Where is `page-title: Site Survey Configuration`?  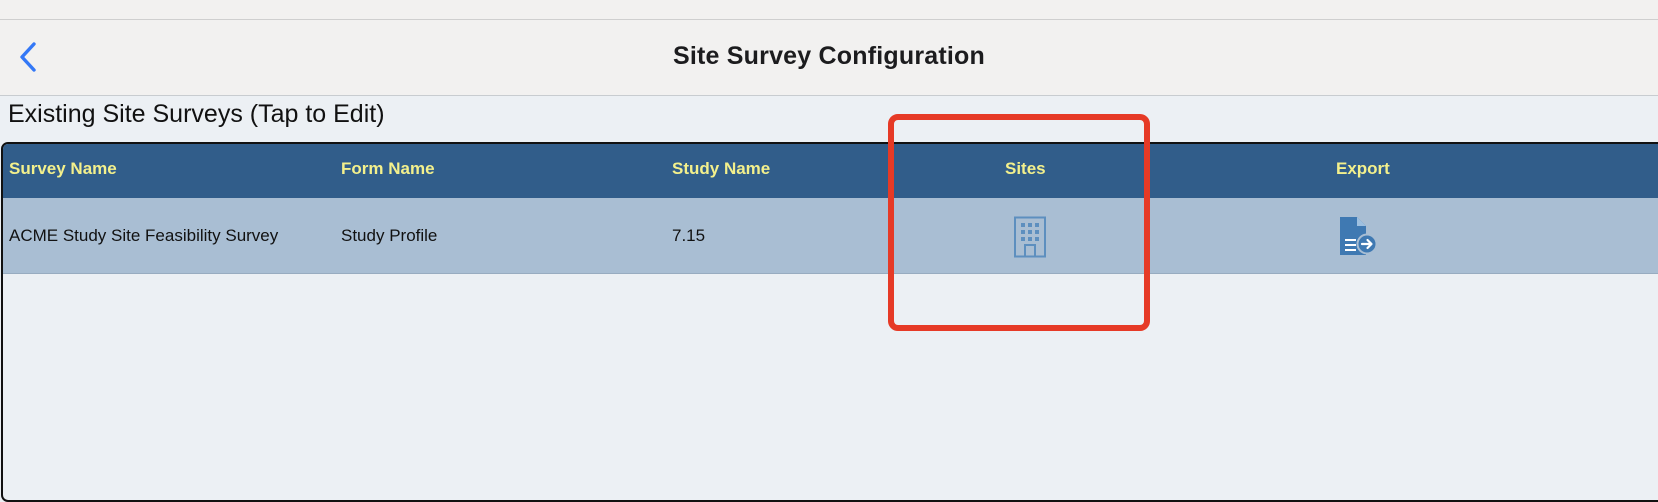
page-title: Site Survey Configuration is located at coordinates (829, 56).